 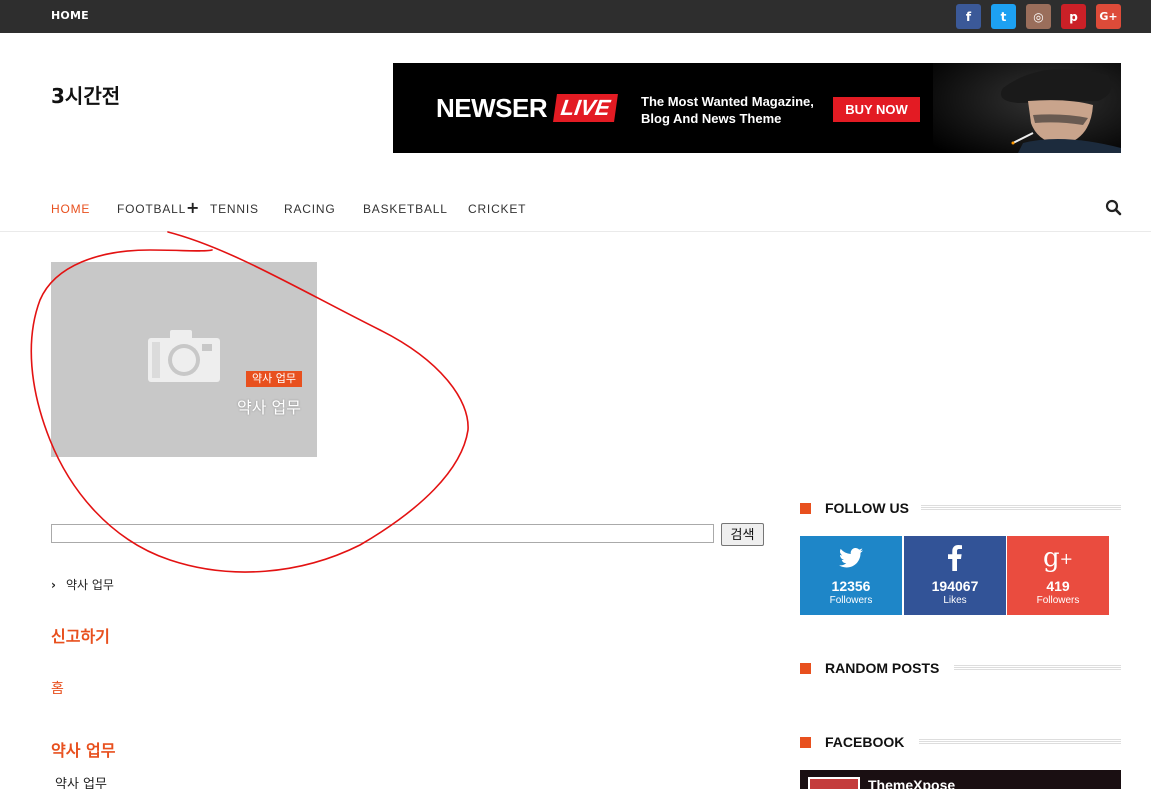 I want to click on twitter-count: 12356, so click(x=851, y=586).